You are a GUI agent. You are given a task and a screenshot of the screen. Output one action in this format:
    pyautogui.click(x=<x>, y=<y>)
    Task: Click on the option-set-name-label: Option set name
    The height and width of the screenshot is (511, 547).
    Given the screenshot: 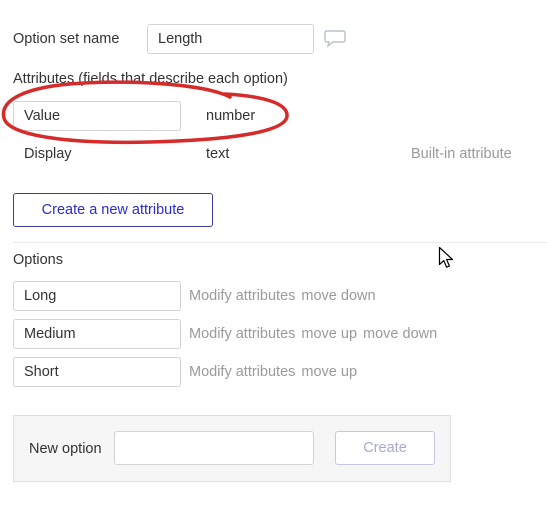 What is the action you would take?
    pyautogui.click(x=66, y=39)
    